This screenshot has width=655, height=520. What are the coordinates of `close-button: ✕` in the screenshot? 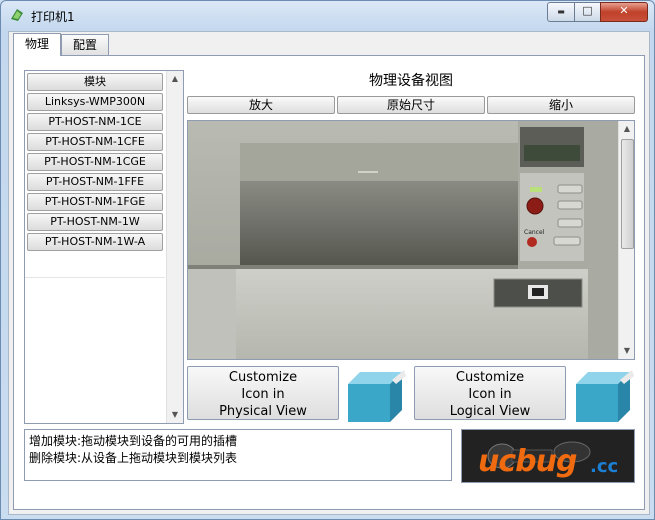 It's located at (624, 12).